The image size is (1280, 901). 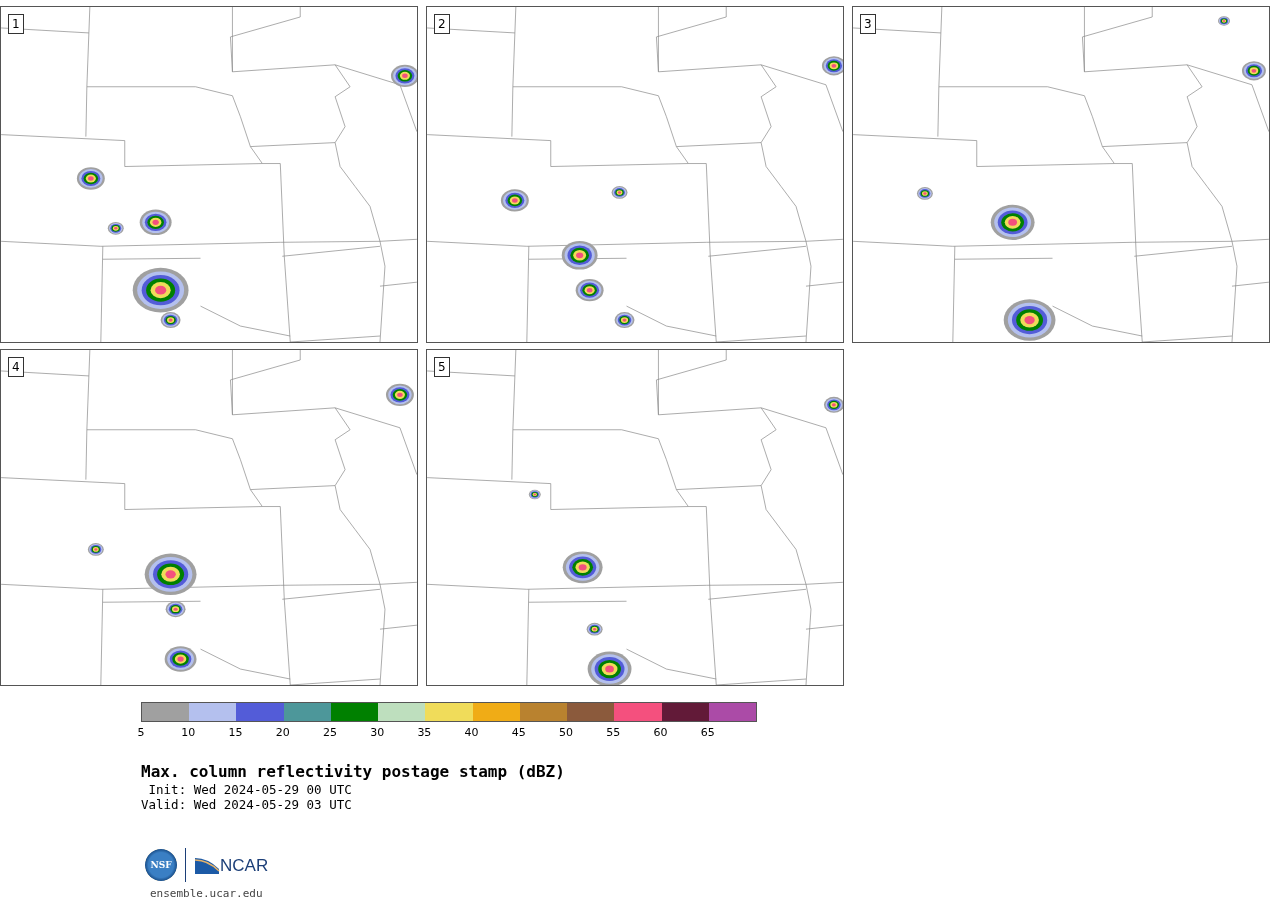 I want to click on valid-time: Valid: Wed 2024-05-29 03 UTC, so click(x=247, y=804).